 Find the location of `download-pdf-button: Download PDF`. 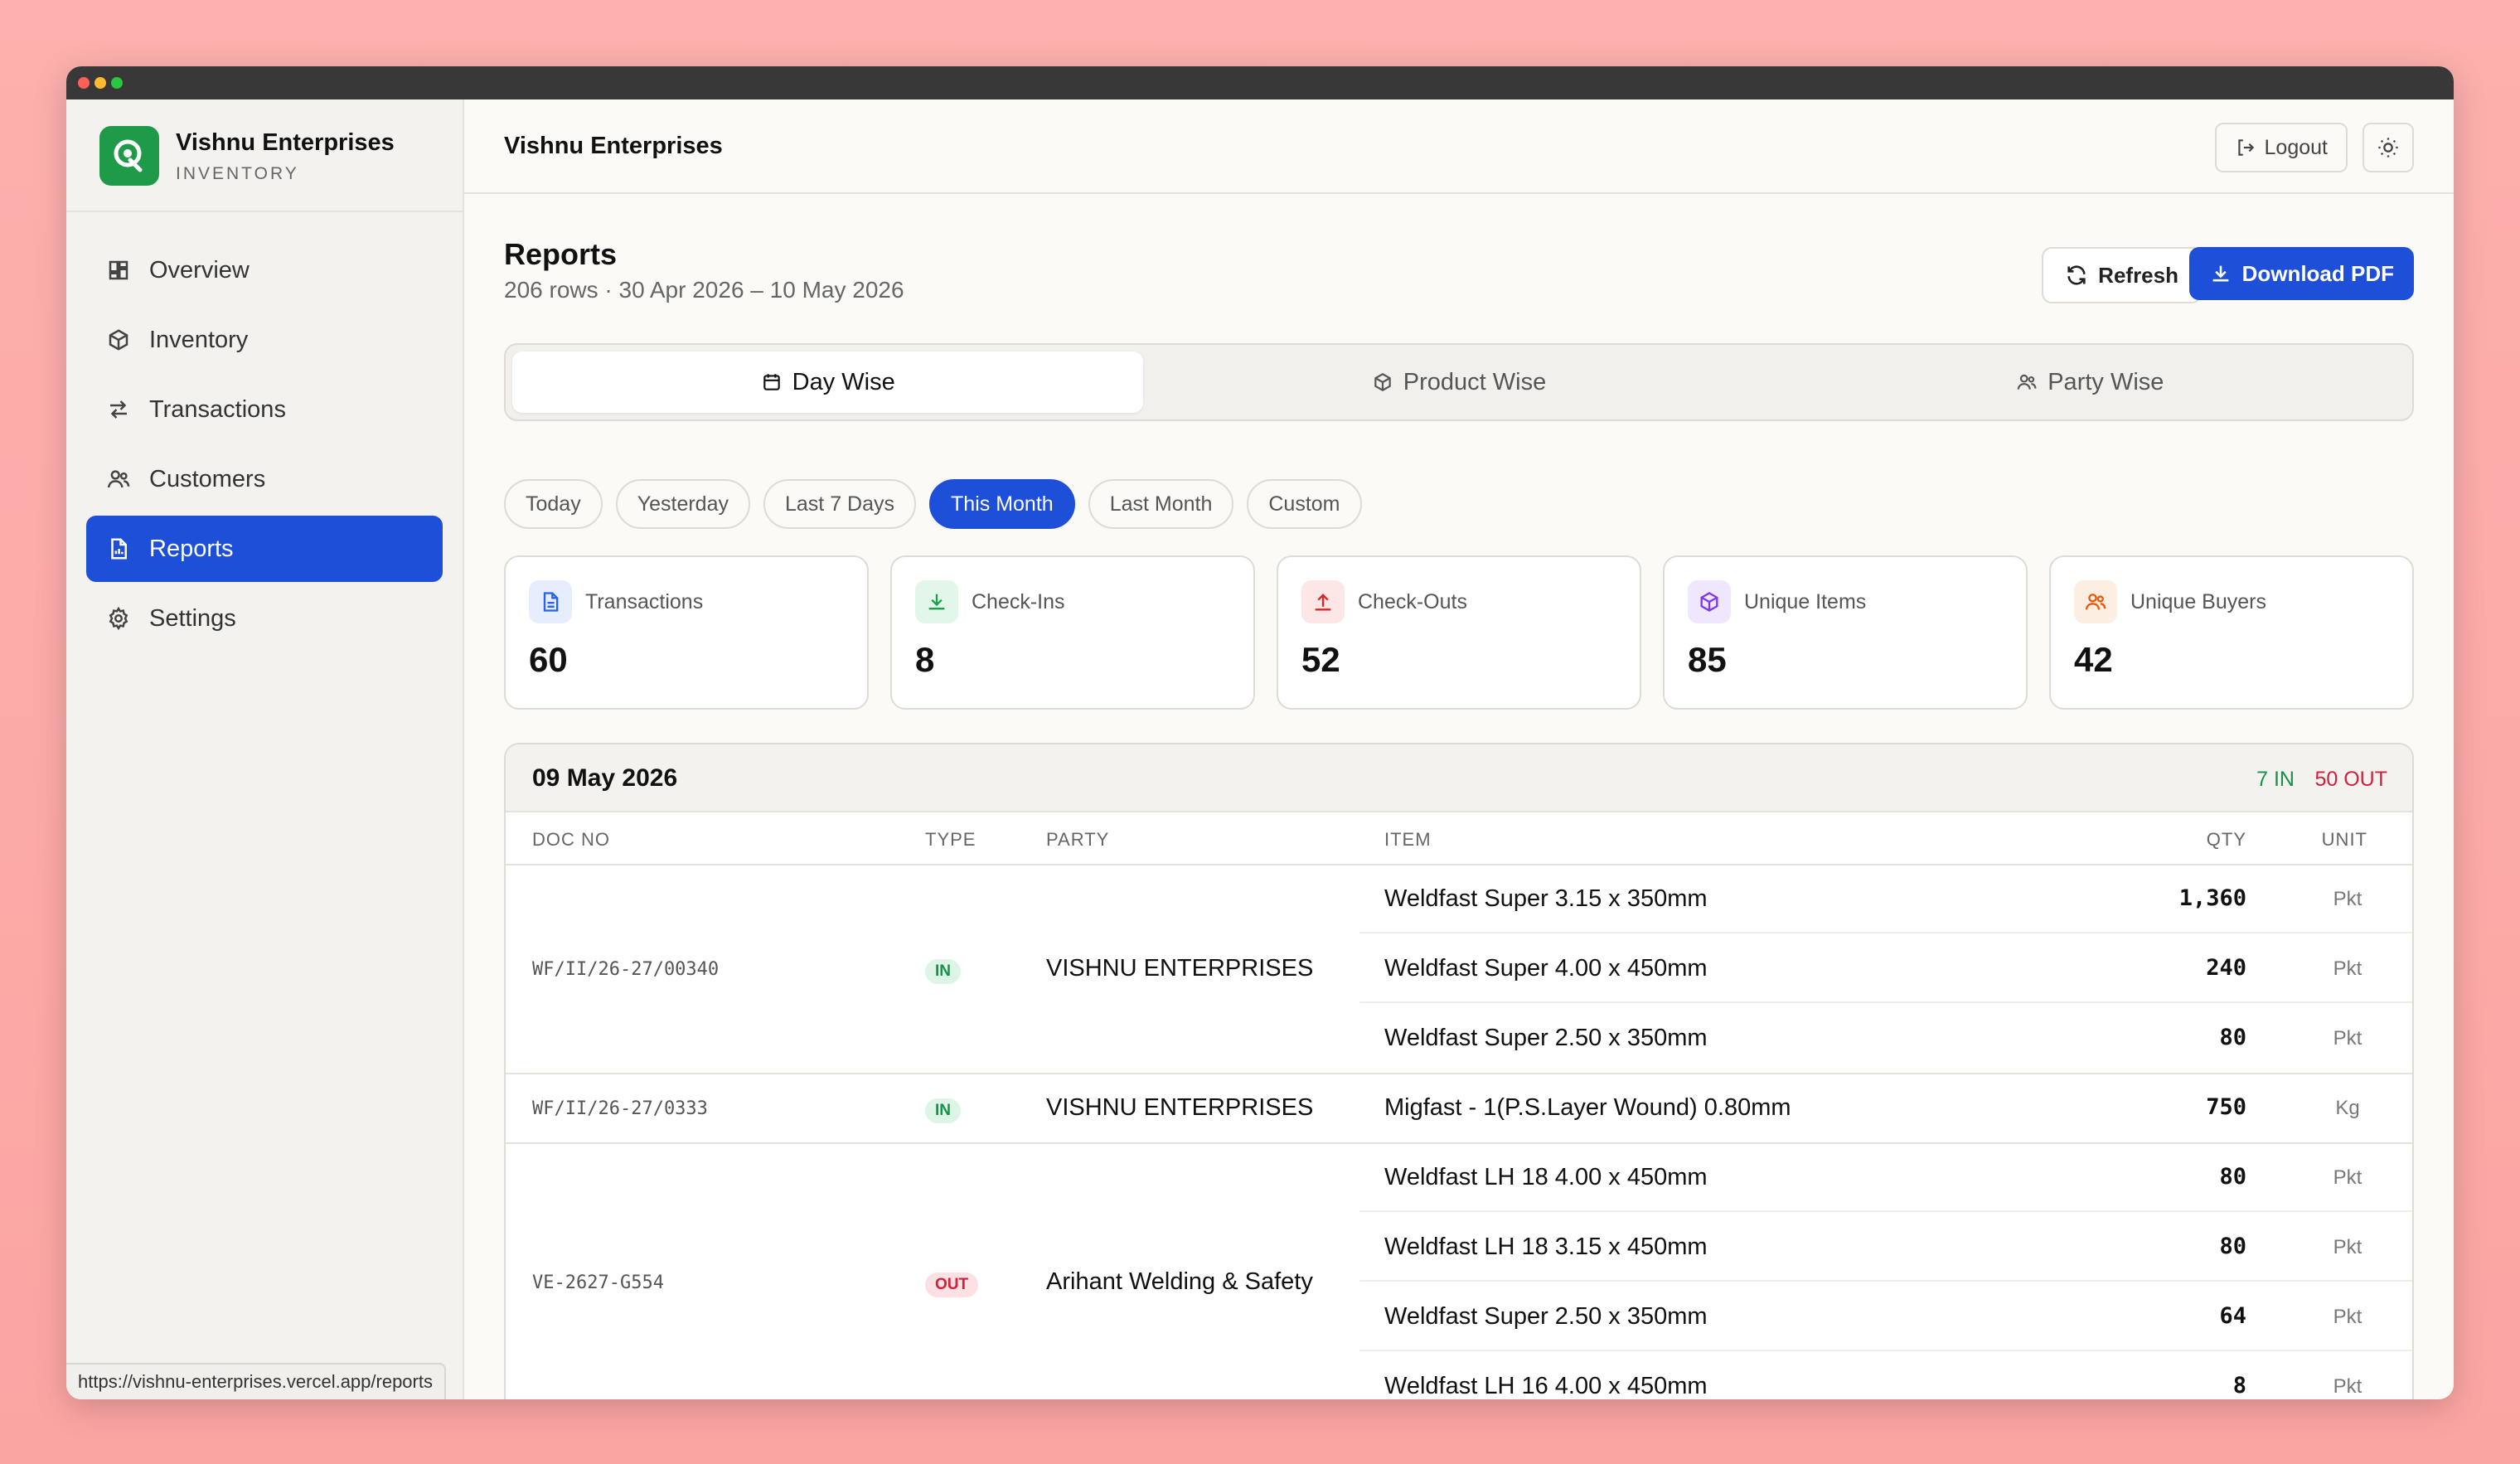

download-pdf-button: Download PDF is located at coordinates (2301, 273).